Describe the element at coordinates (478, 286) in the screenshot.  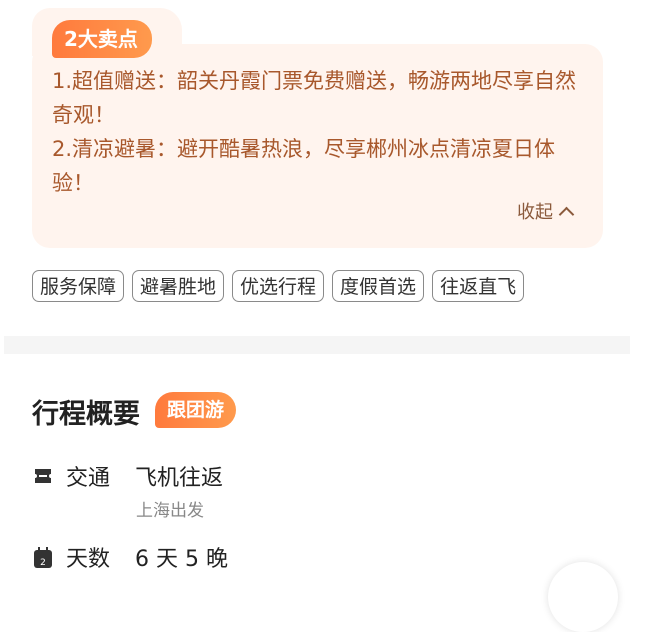
I see `tag-round-trip-direct: 往返直飞` at that location.